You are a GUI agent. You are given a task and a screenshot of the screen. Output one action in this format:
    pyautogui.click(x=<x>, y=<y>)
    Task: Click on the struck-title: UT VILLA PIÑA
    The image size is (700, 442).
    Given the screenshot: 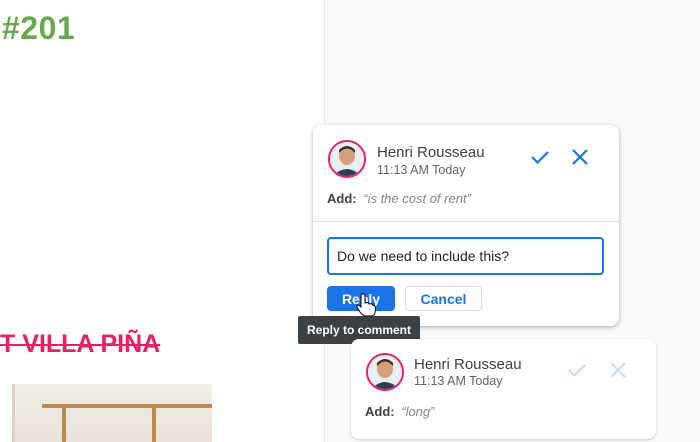 What is the action you would take?
    pyautogui.click(x=80, y=344)
    